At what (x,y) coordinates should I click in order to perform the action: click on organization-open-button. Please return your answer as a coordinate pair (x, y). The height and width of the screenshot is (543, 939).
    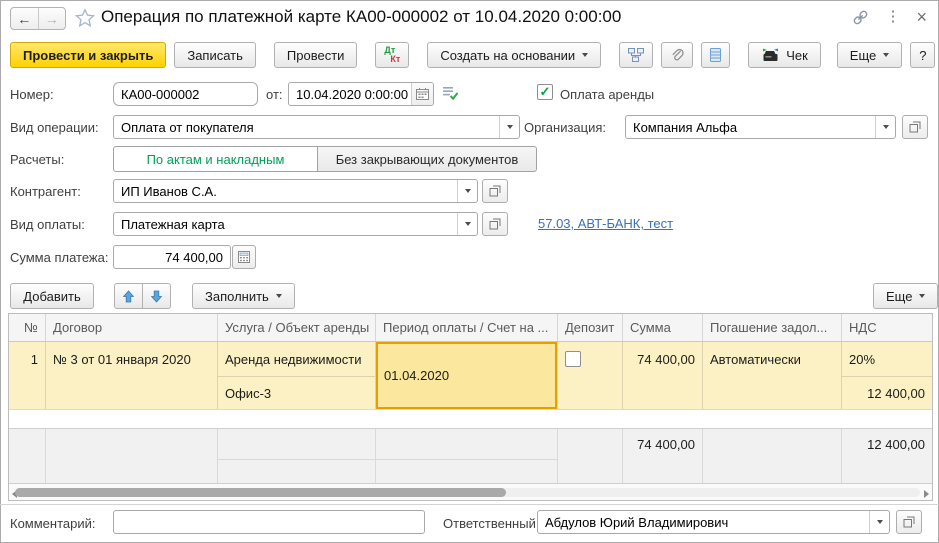
    Looking at the image, I should click on (915, 127).